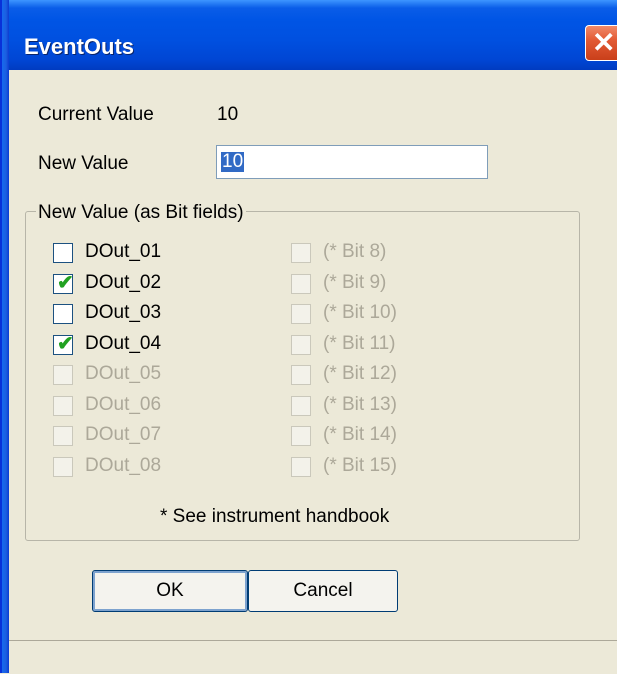 The width and height of the screenshot is (617, 674). Describe the element at coordinates (313, 657) in the screenshot. I see `status-bar` at that location.